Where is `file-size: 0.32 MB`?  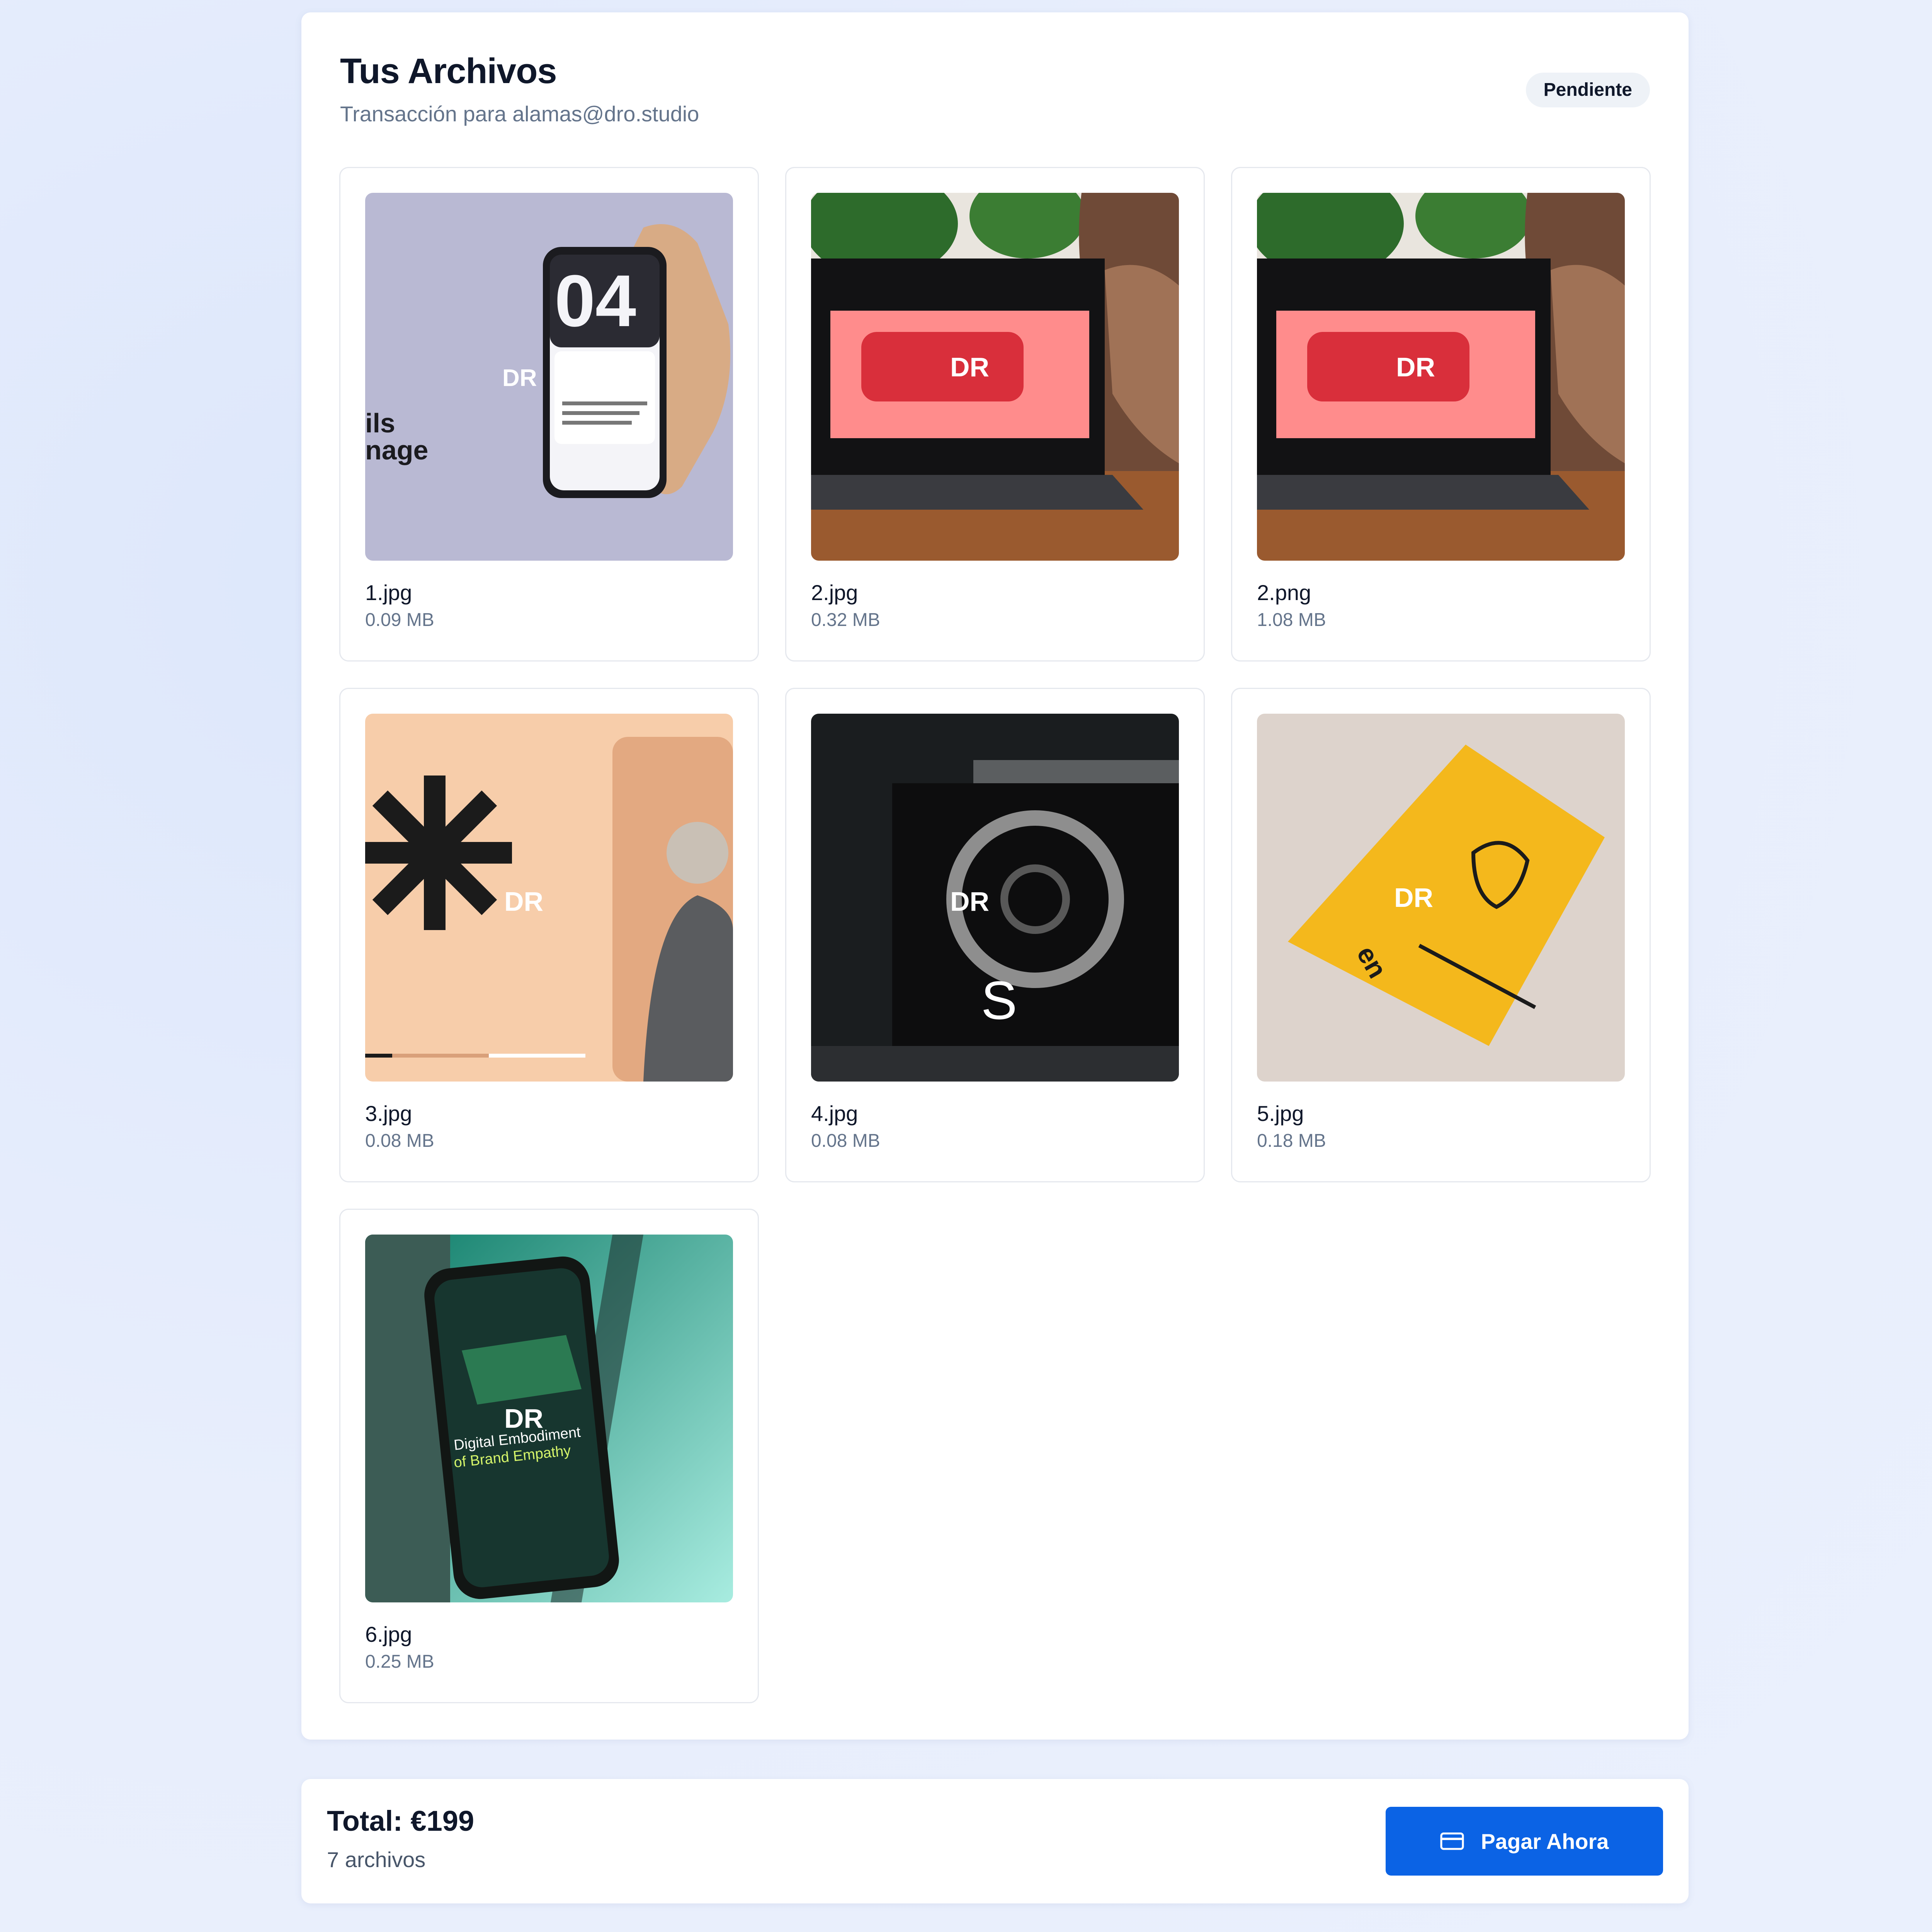 file-size: 0.32 MB is located at coordinates (845, 620).